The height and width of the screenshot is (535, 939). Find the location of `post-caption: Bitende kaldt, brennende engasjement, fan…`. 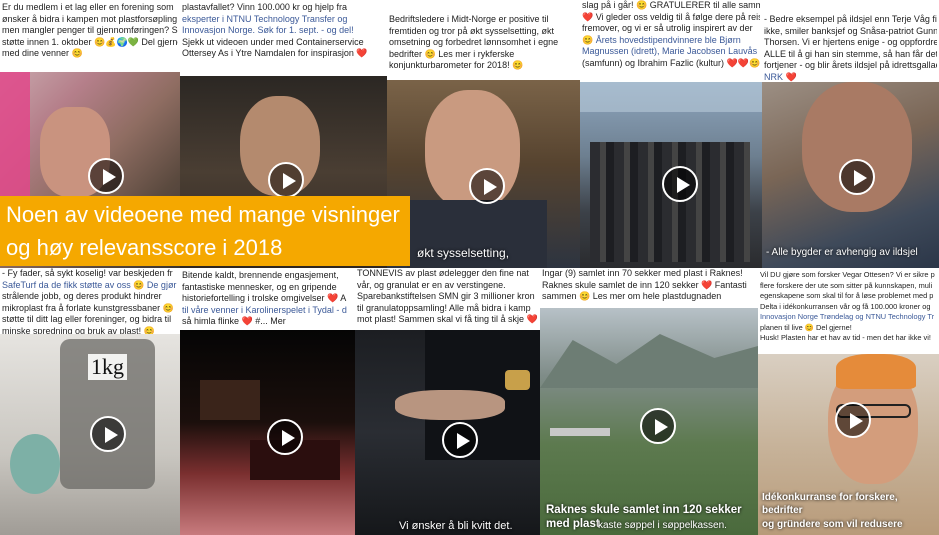

post-caption: Bitende kaldt, brennende engasjement, fan… is located at coordinates (264, 298).